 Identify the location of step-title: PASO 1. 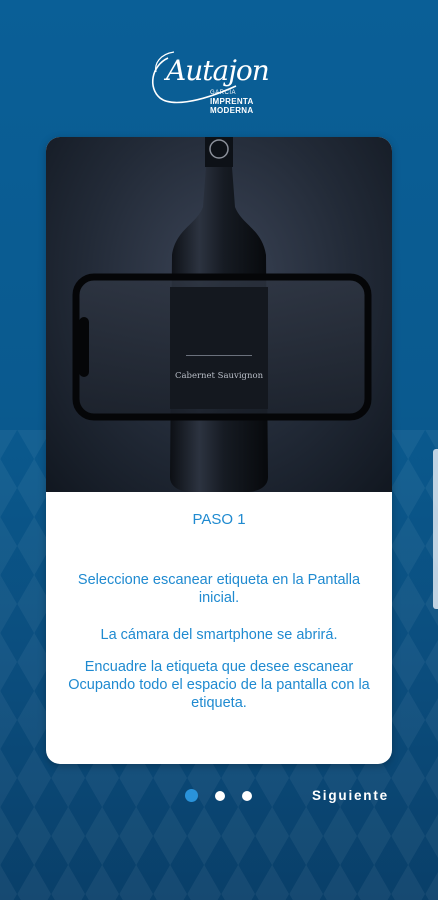
(219, 519).